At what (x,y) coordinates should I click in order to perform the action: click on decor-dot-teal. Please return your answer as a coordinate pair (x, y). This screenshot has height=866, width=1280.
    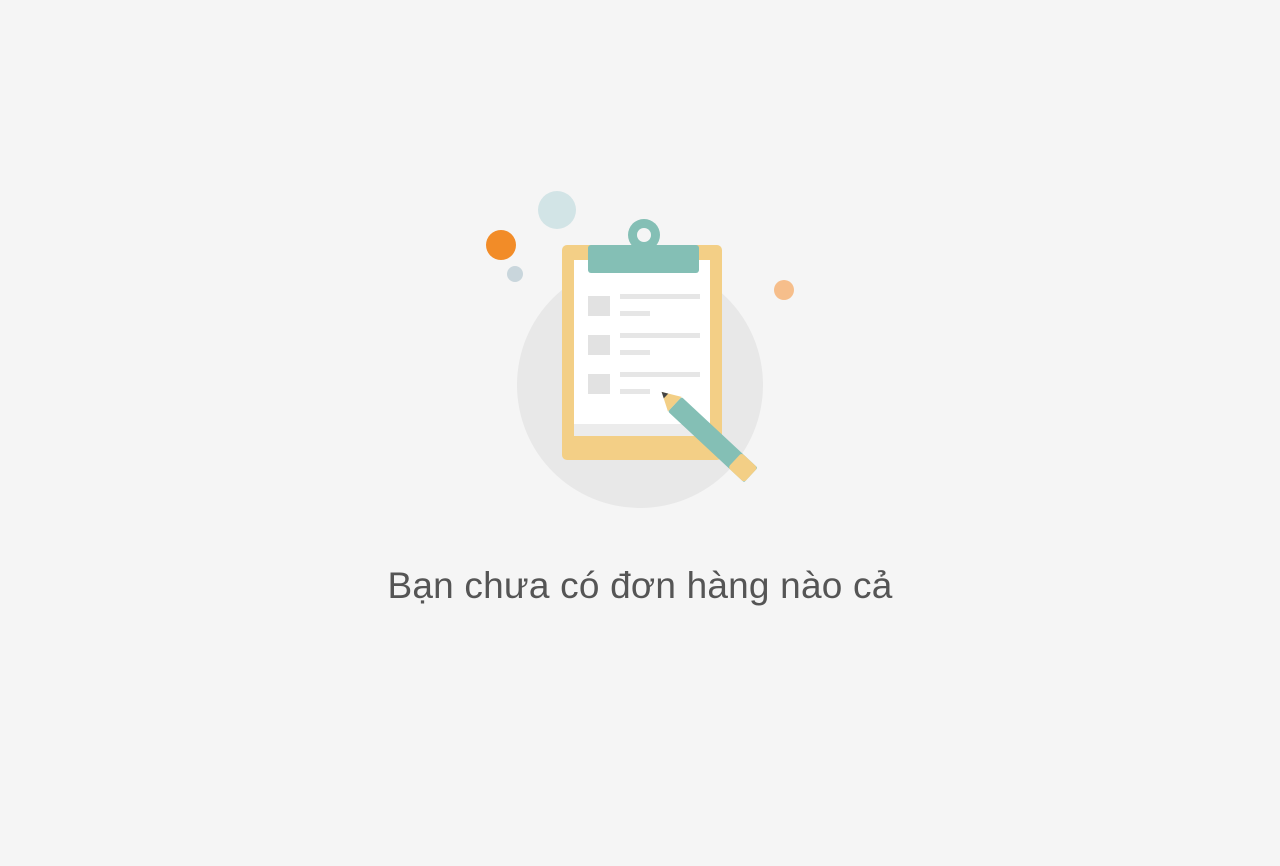
    Looking at the image, I should click on (557, 210).